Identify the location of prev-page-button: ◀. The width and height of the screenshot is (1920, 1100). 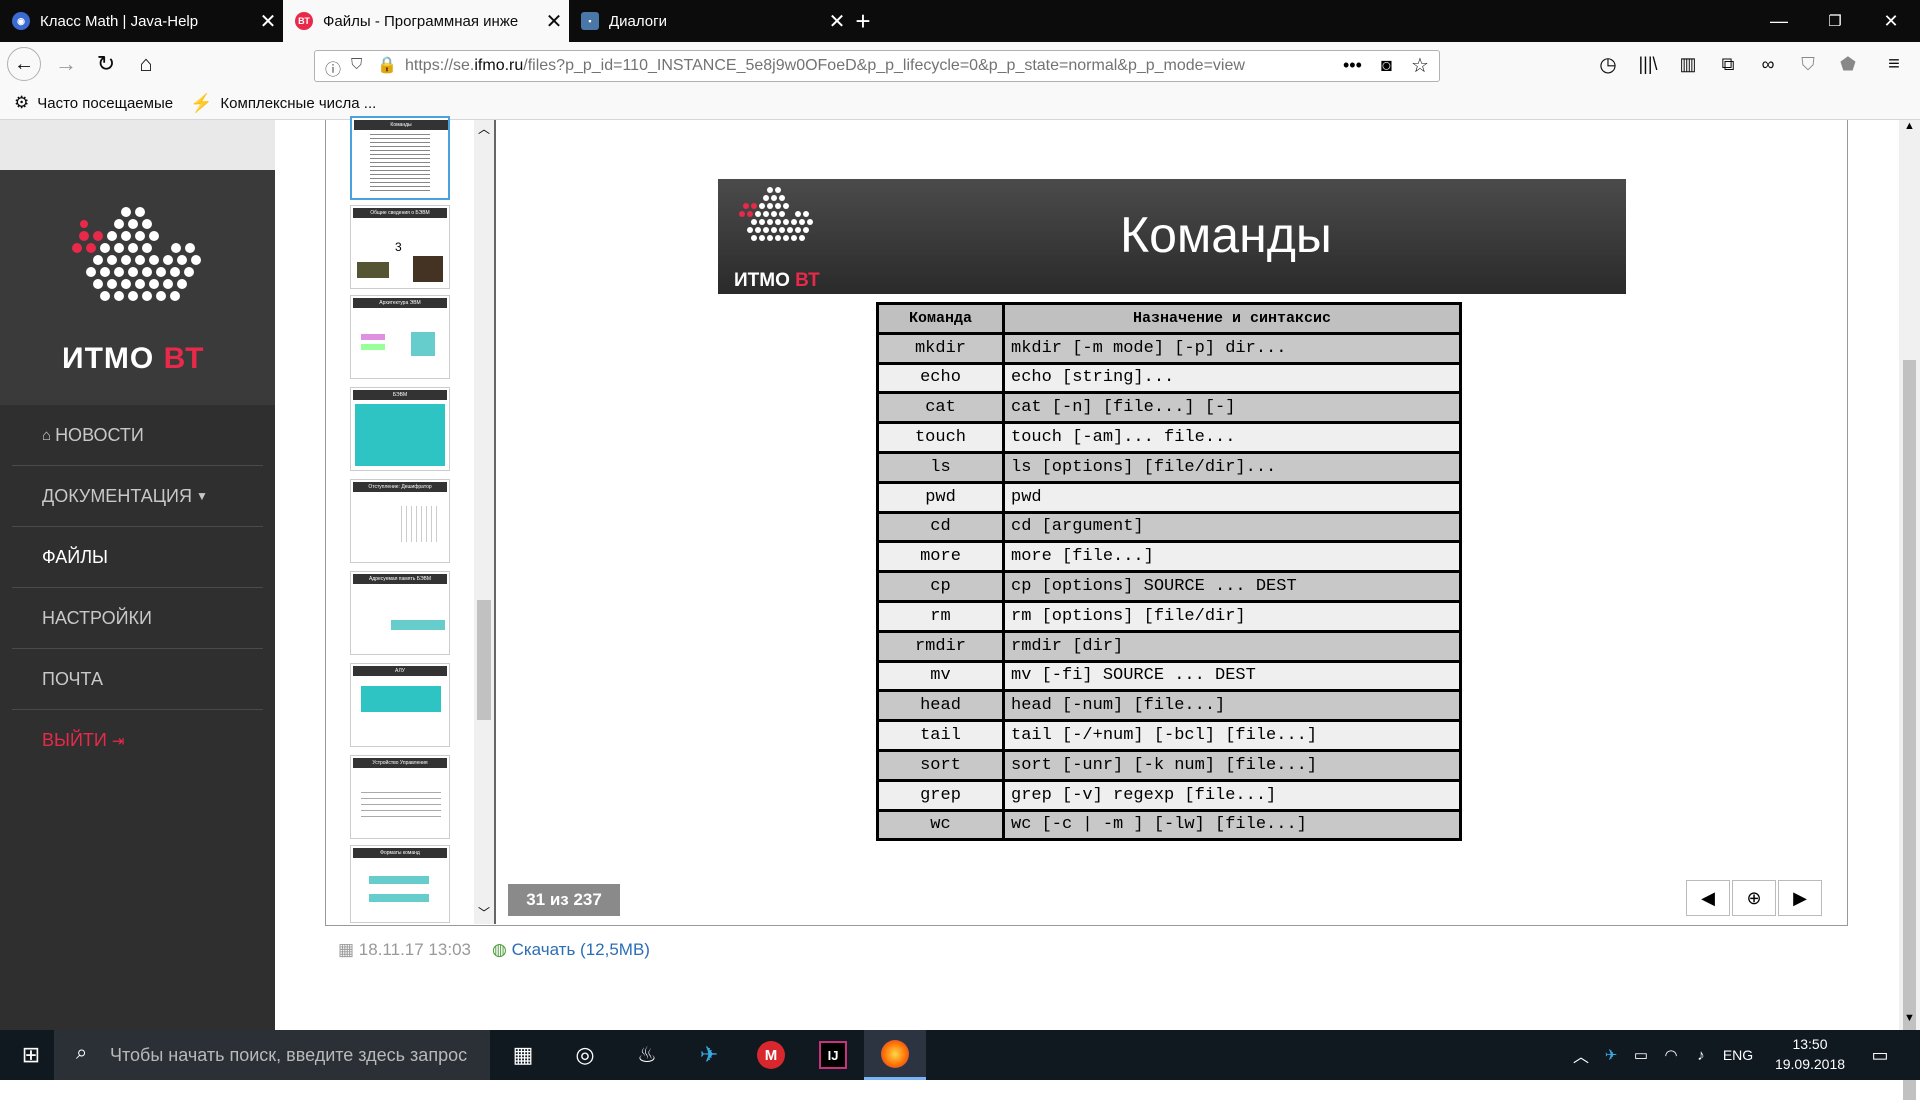
(1708, 898).